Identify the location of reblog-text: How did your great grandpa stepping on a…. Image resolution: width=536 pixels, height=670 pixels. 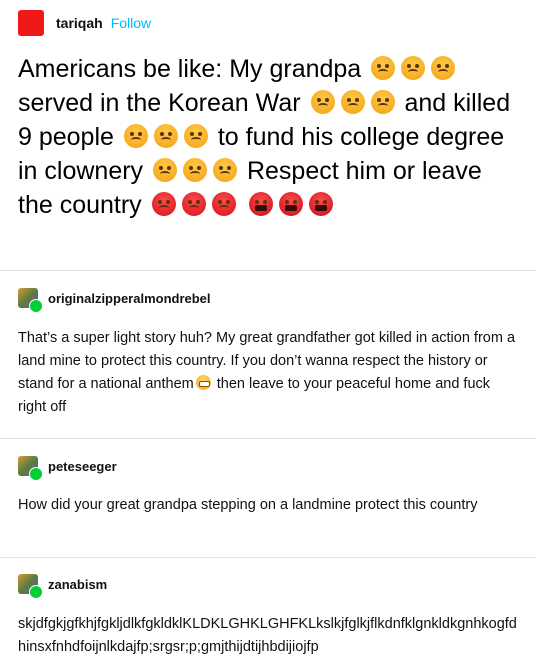
(248, 505).